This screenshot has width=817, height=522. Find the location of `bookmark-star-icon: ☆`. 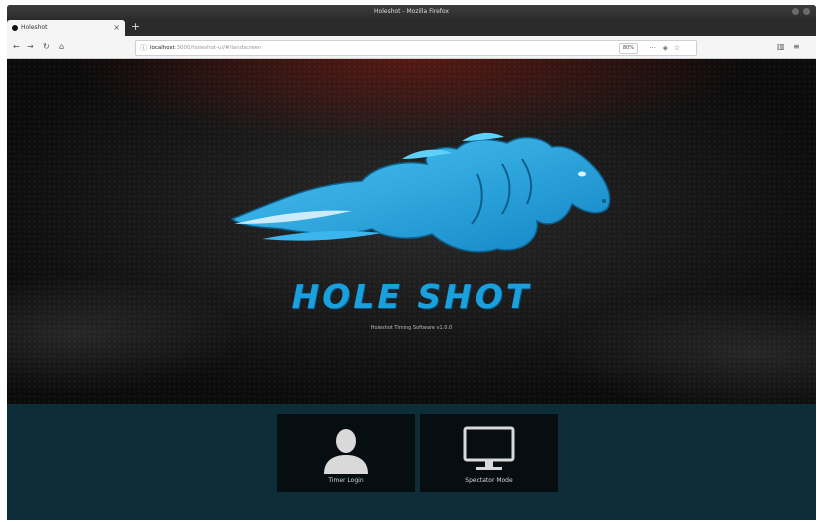

bookmark-star-icon: ☆ is located at coordinates (677, 48).